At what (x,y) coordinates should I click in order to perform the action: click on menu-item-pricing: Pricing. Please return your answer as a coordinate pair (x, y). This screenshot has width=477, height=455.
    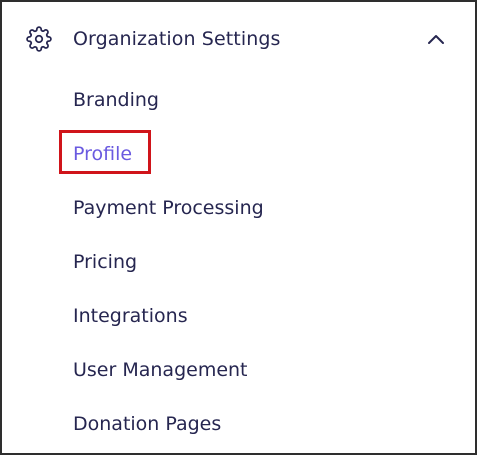
    Looking at the image, I should click on (105, 262).